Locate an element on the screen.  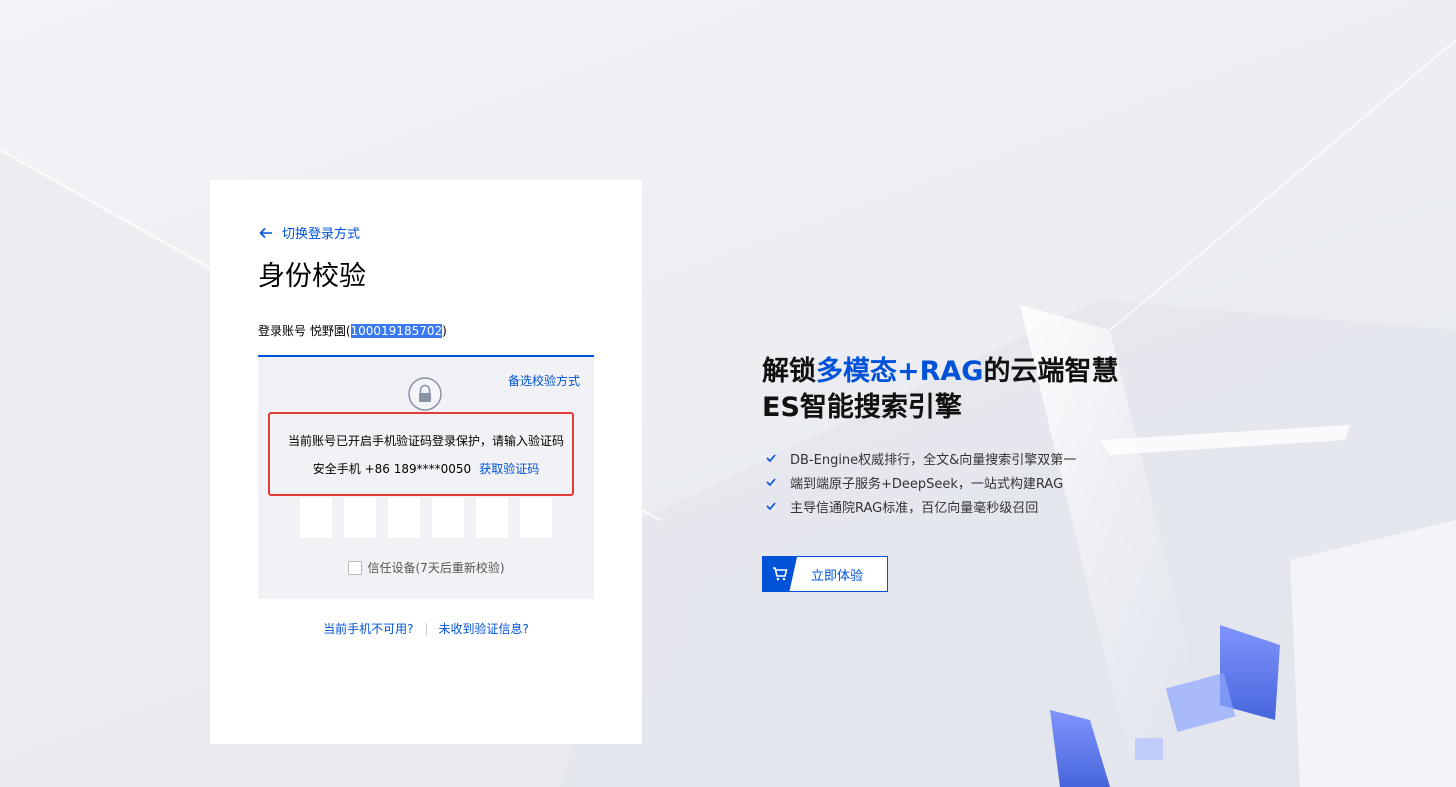
feature-item: DB-Engine权威排行，全文&向量搜索引擎双第一 is located at coordinates (921, 458).